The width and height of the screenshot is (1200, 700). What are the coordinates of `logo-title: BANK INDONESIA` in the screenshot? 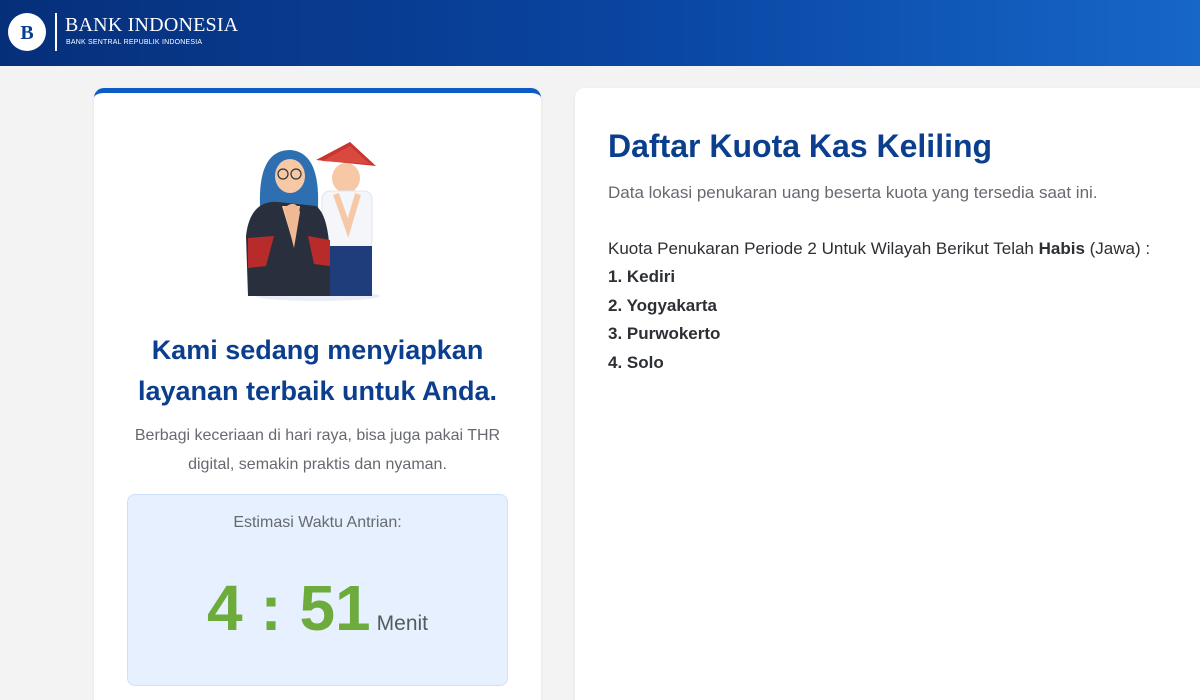 It's located at (152, 25).